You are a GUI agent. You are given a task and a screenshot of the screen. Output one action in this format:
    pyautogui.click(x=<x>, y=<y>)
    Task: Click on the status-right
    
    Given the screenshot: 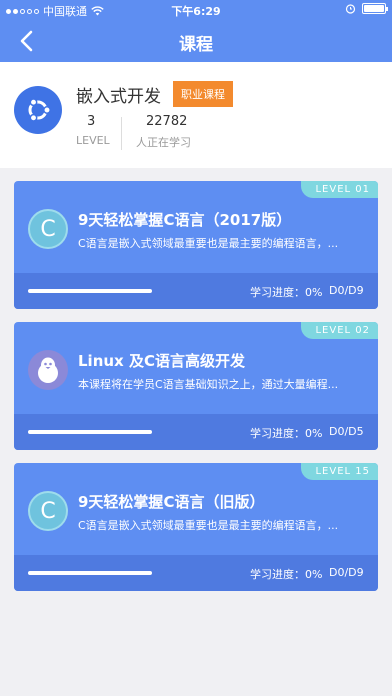 What is the action you would take?
    pyautogui.click(x=366, y=8)
    